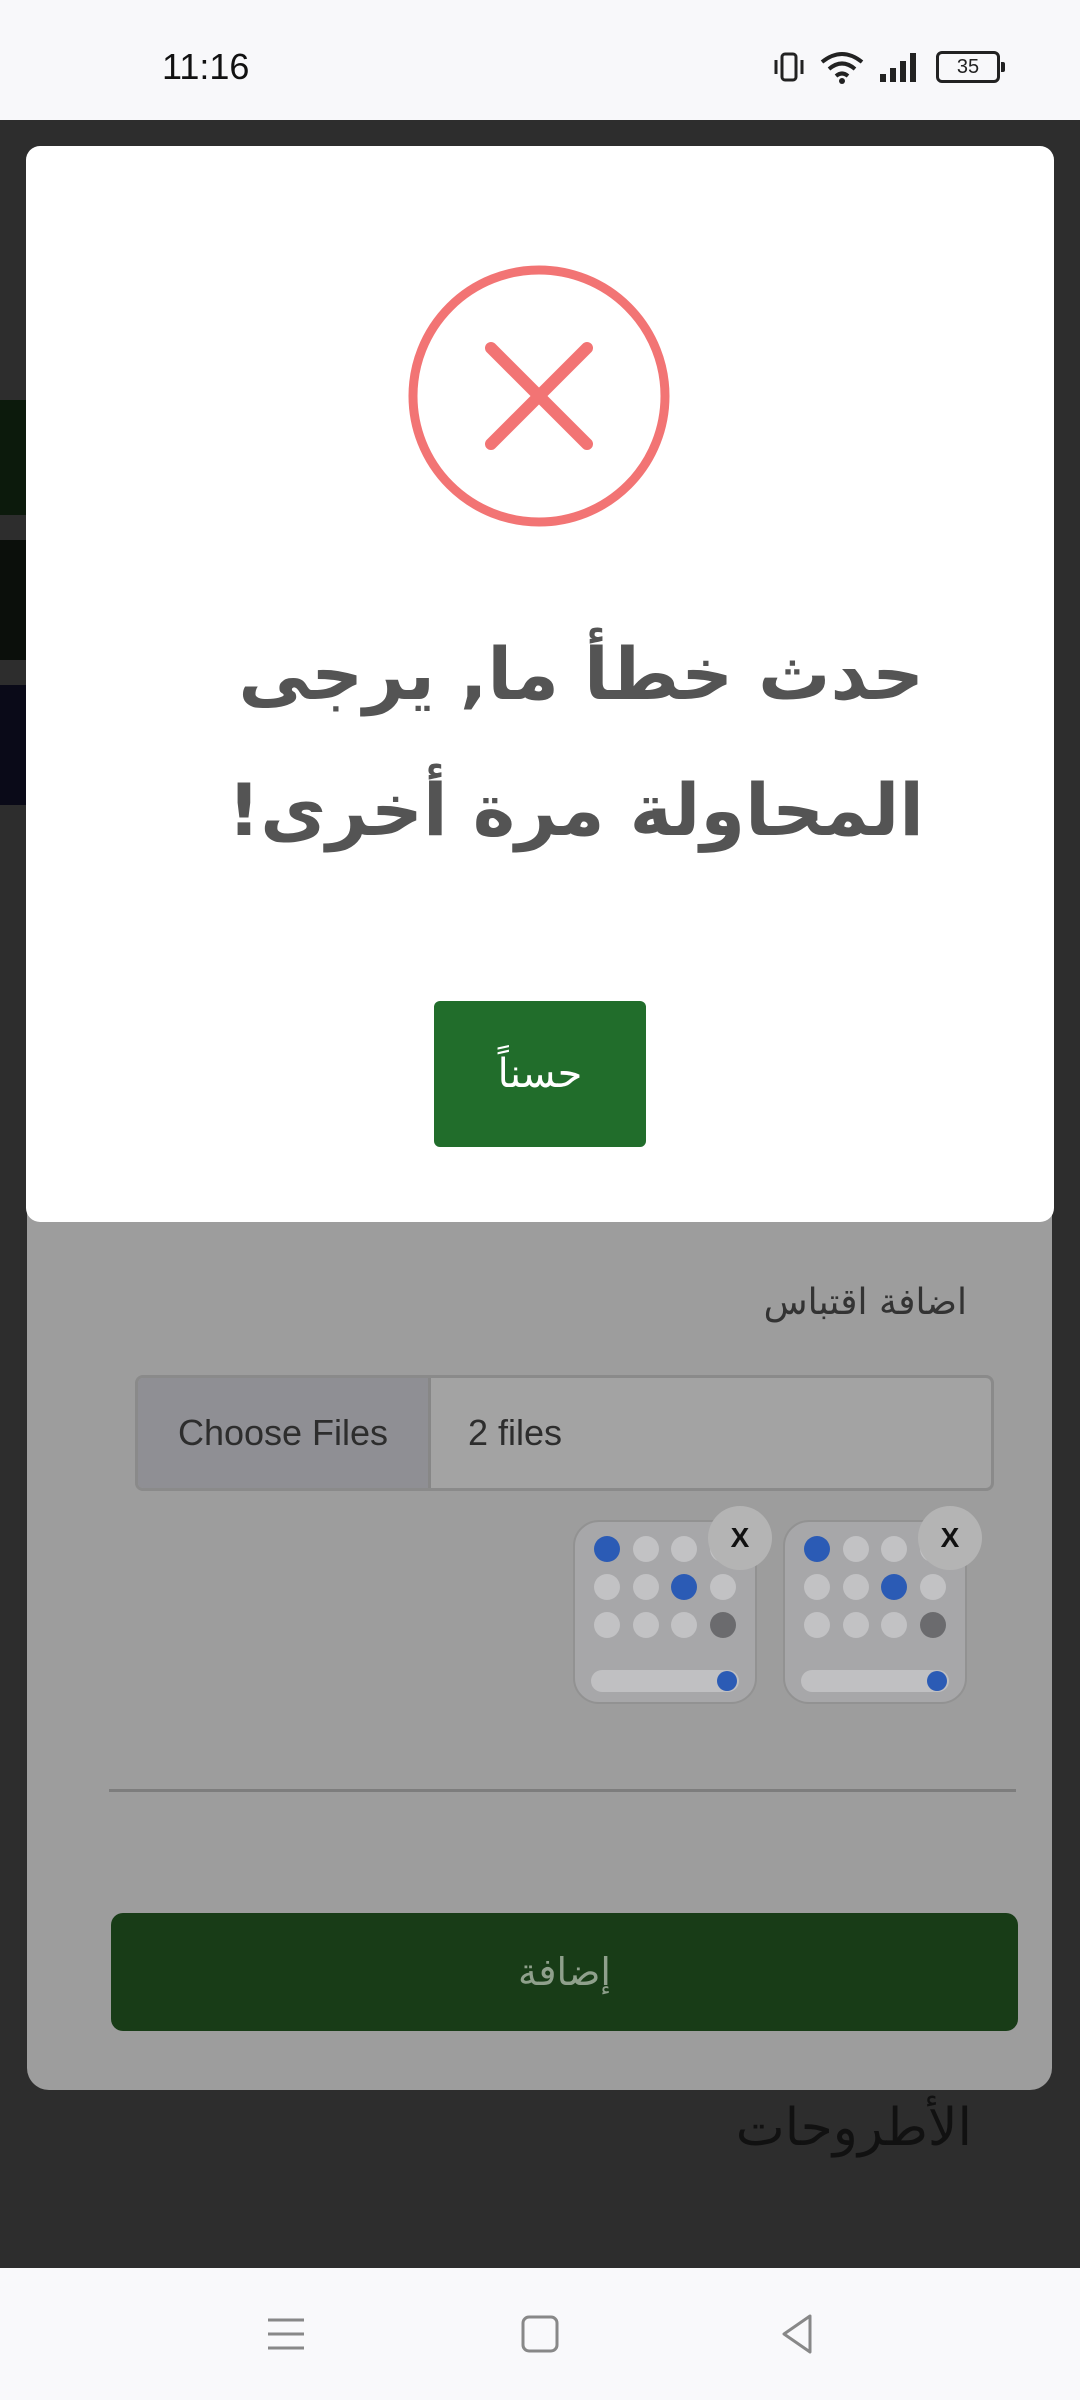 The width and height of the screenshot is (1080, 2400). What do you see at coordinates (540, 742) in the screenshot?
I see `error-message: حدث خطأ ما, يرجى المحاولة مرة أخرى!` at bounding box center [540, 742].